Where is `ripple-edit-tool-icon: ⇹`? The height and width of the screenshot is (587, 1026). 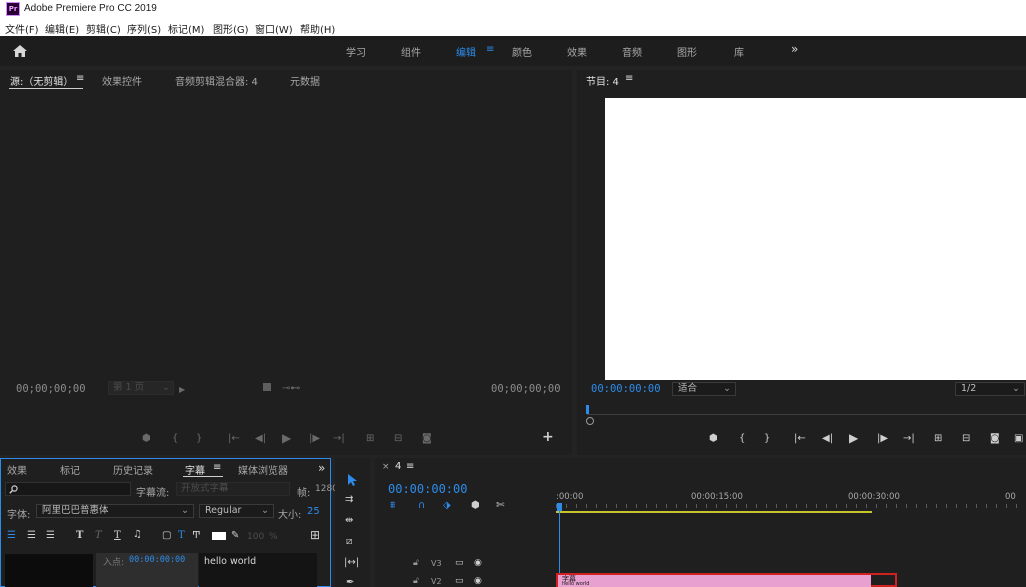 ripple-edit-tool-icon: ⇹ is located at coordinates (349, 521).